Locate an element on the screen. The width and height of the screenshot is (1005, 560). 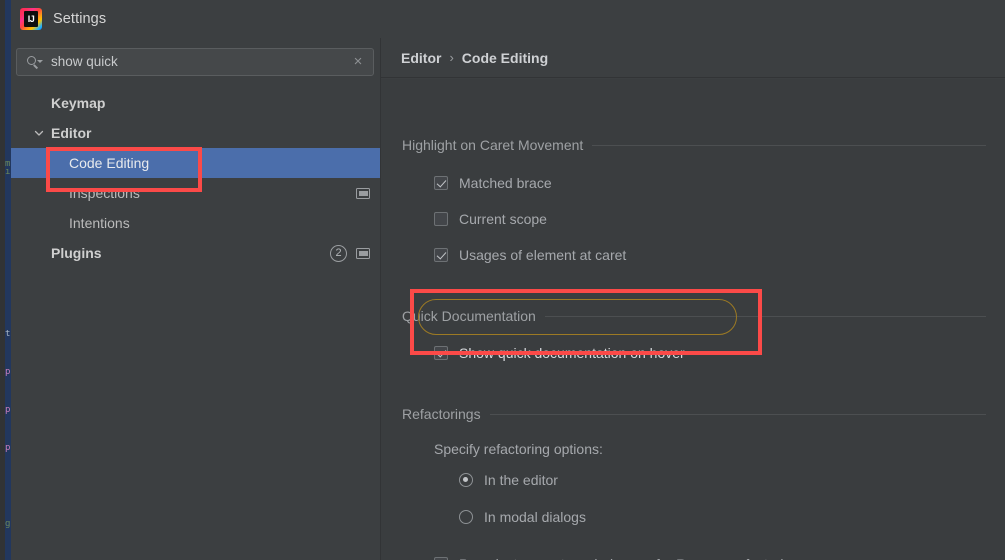
search-input-value: show quick is located at coordinates (197, 62).